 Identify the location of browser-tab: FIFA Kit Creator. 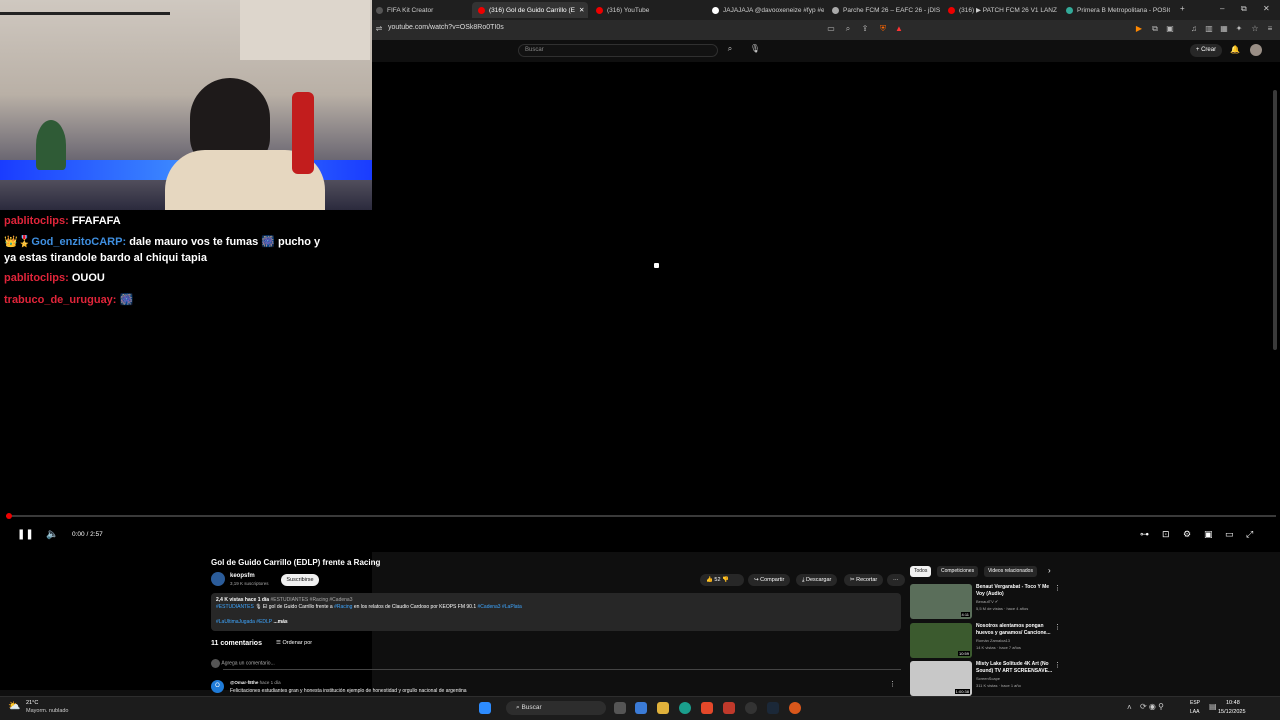
(420, 10).